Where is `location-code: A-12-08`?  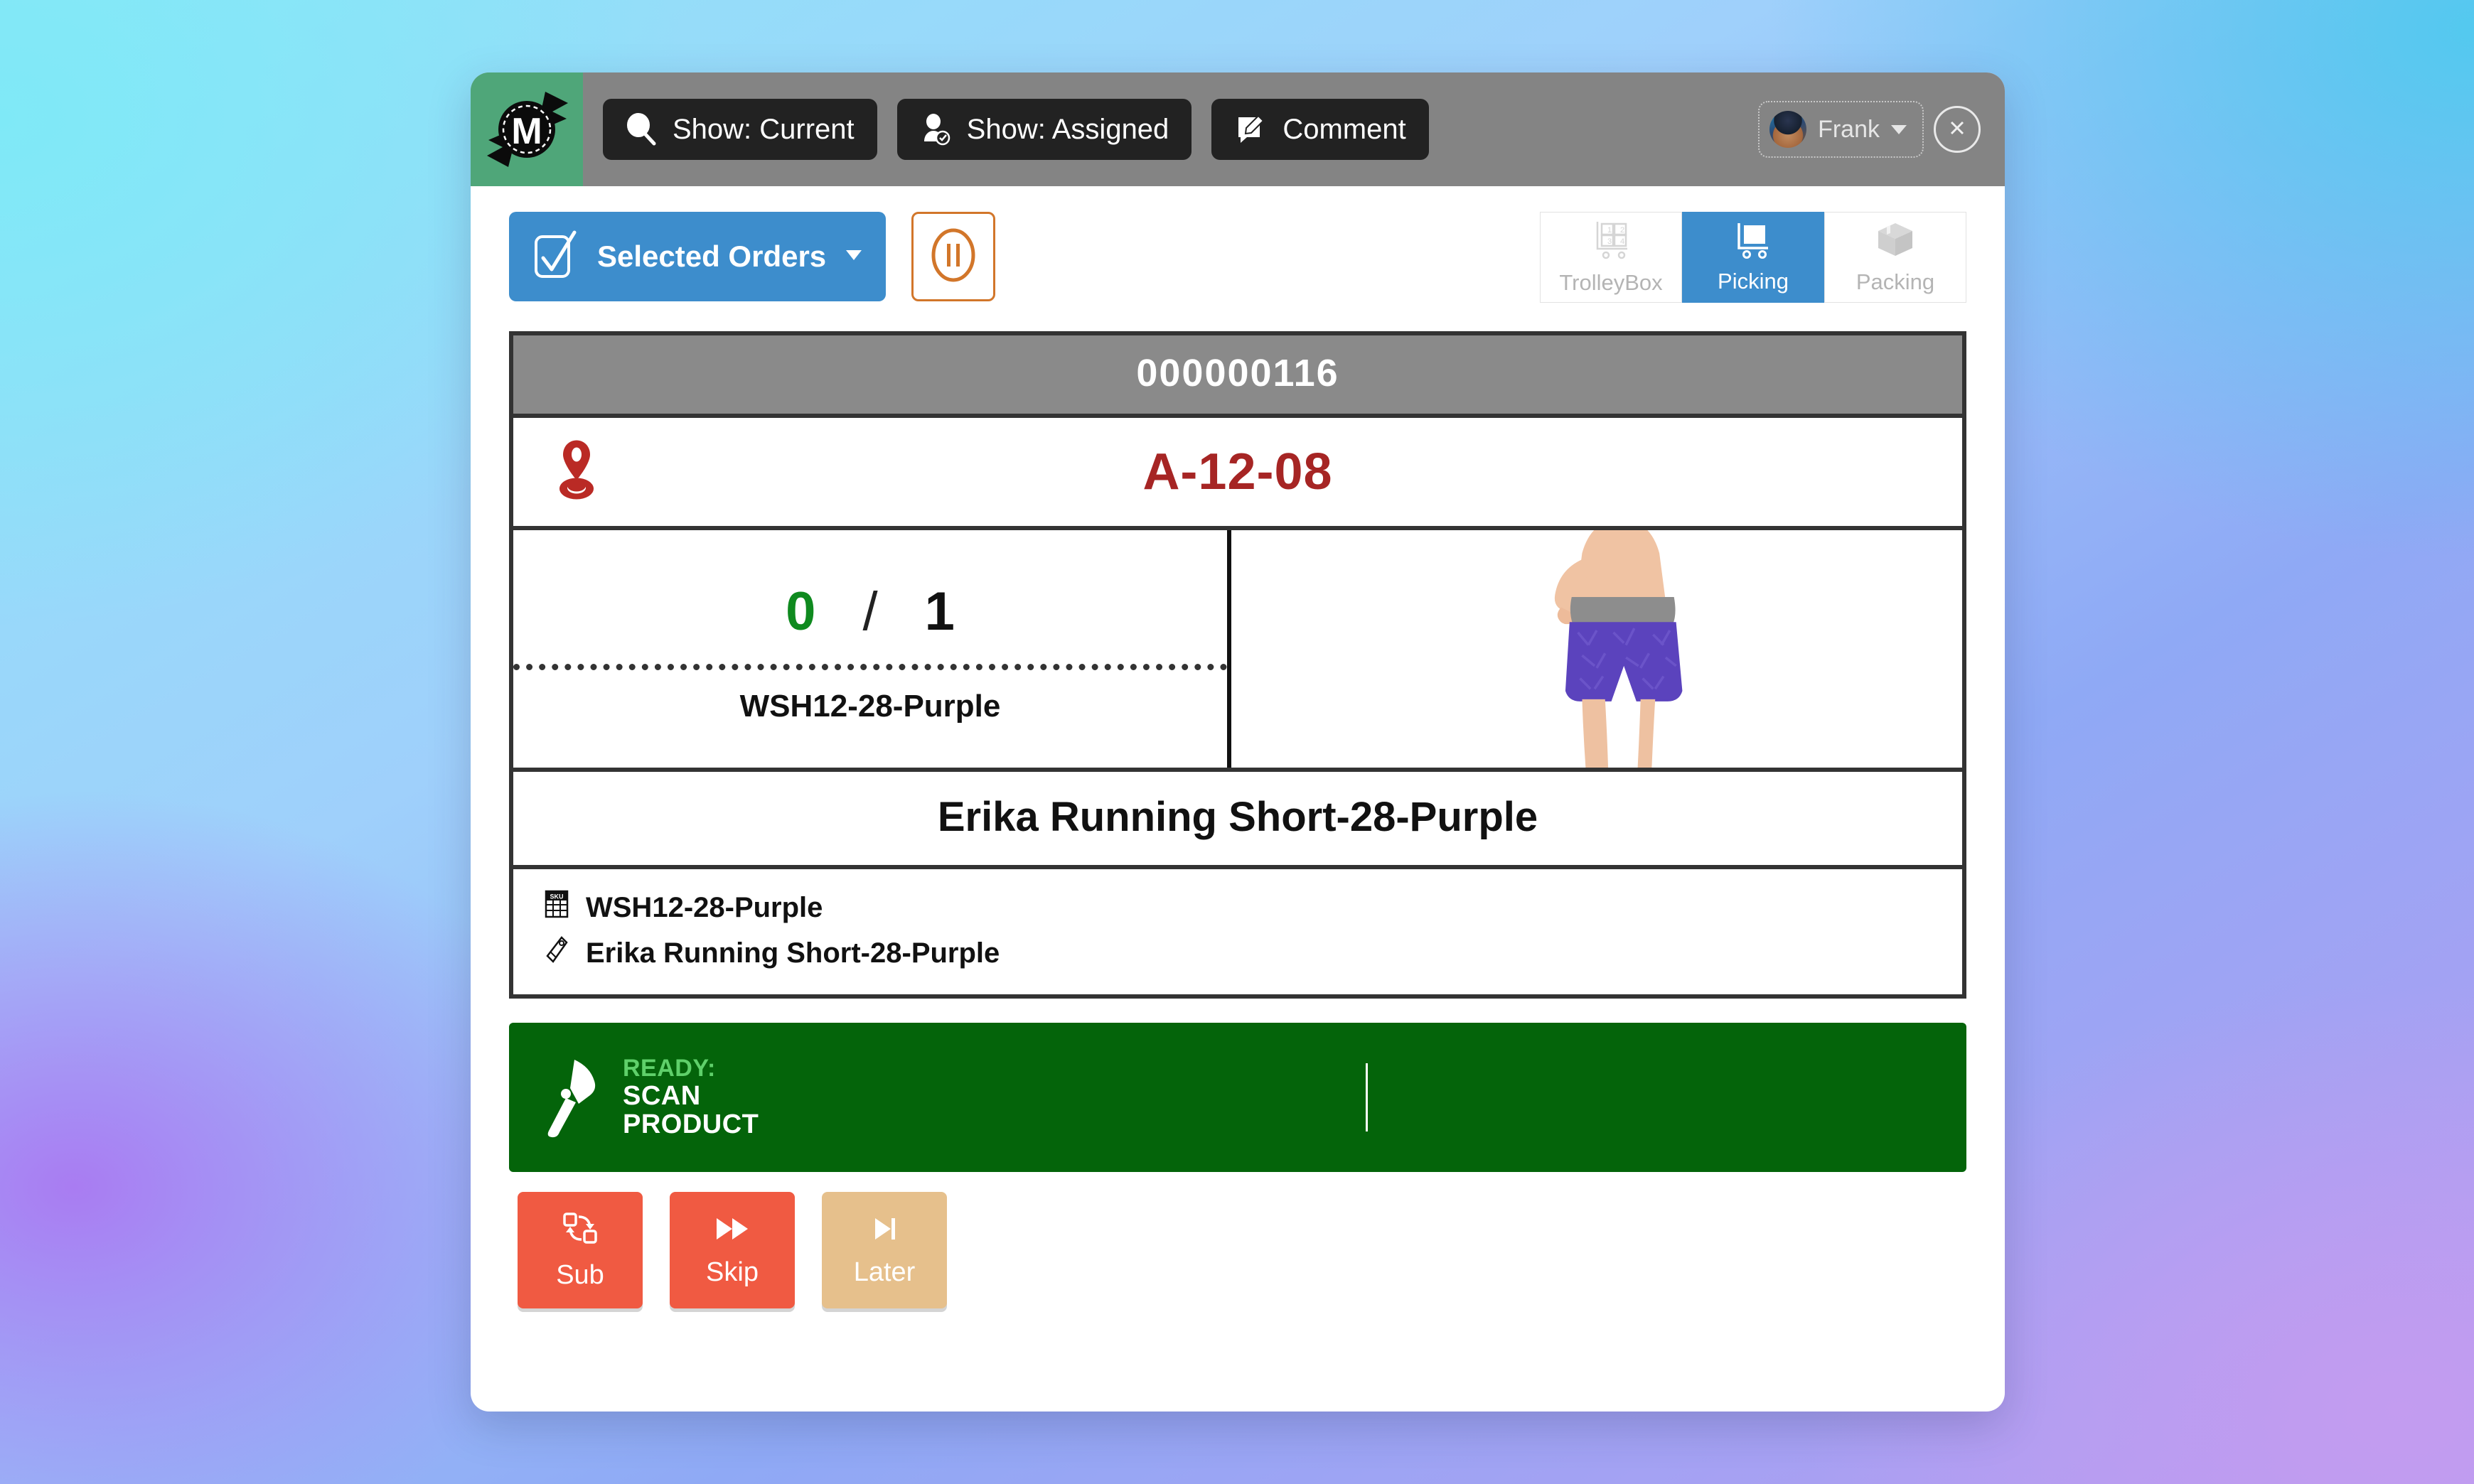 location-code: A-12-08 is located at coordinates (1237, 471).